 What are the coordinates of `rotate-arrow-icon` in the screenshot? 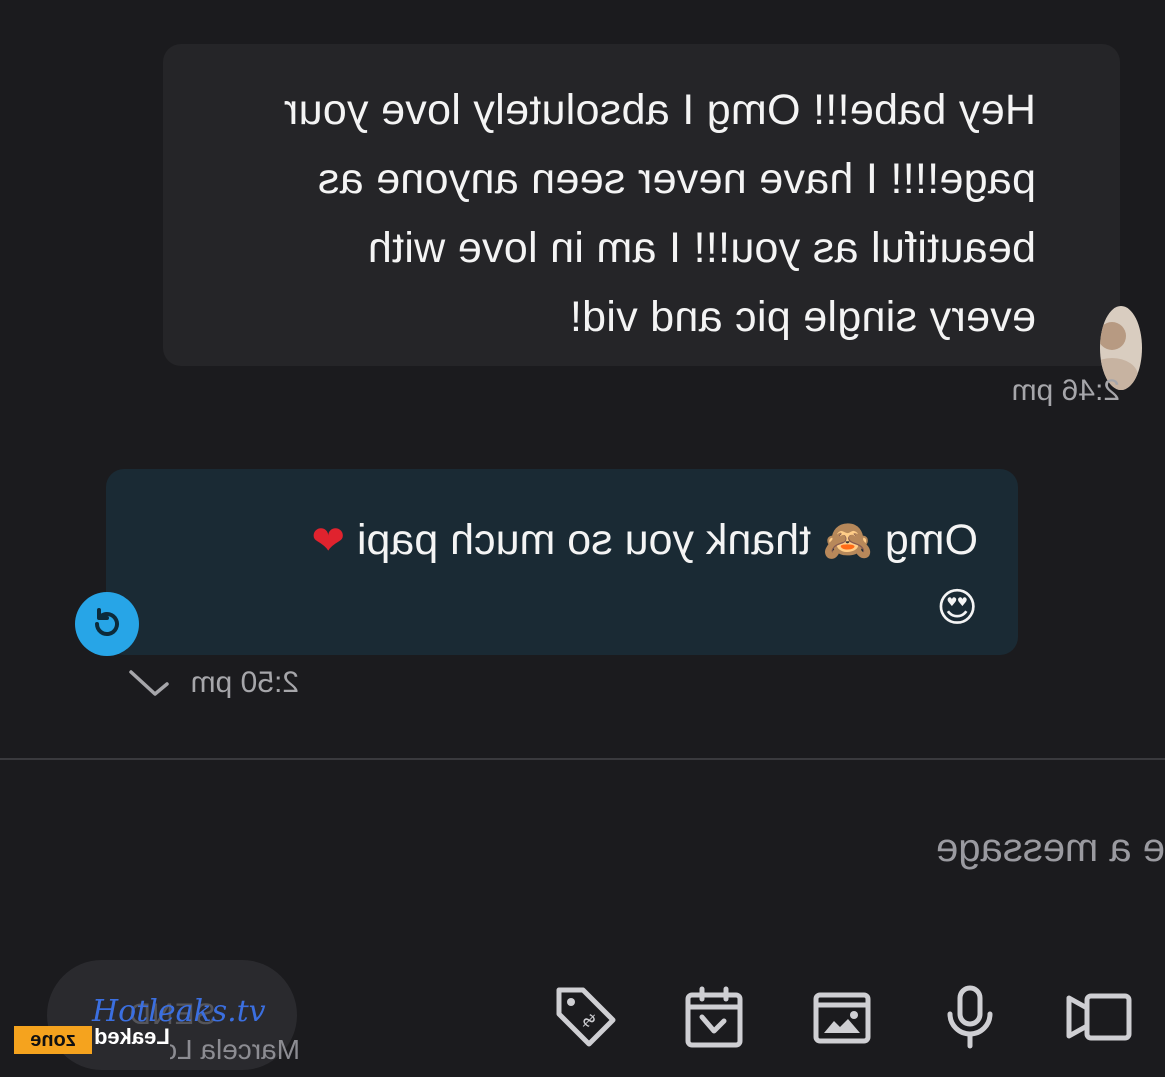 It's located at (107, 622).